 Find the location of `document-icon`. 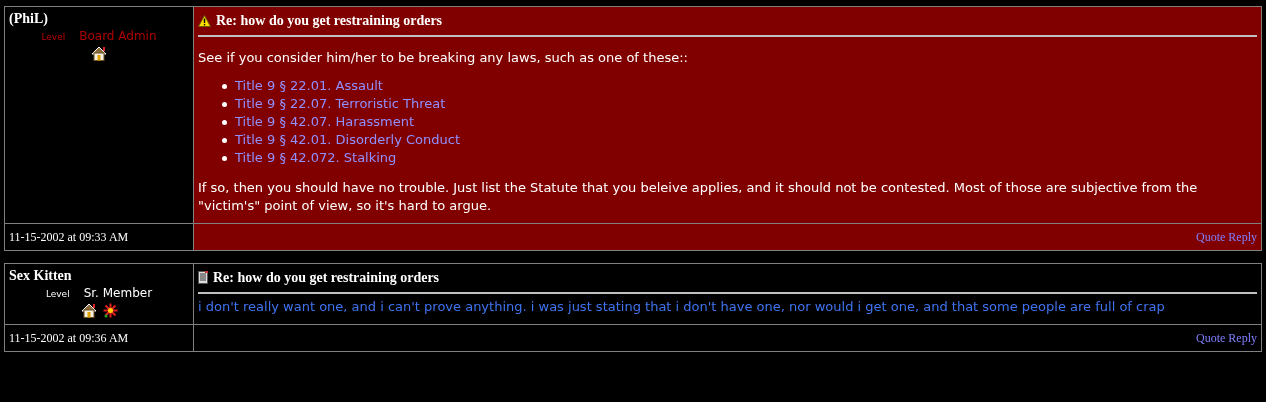

document-icon is located at coordinates (203, 277).